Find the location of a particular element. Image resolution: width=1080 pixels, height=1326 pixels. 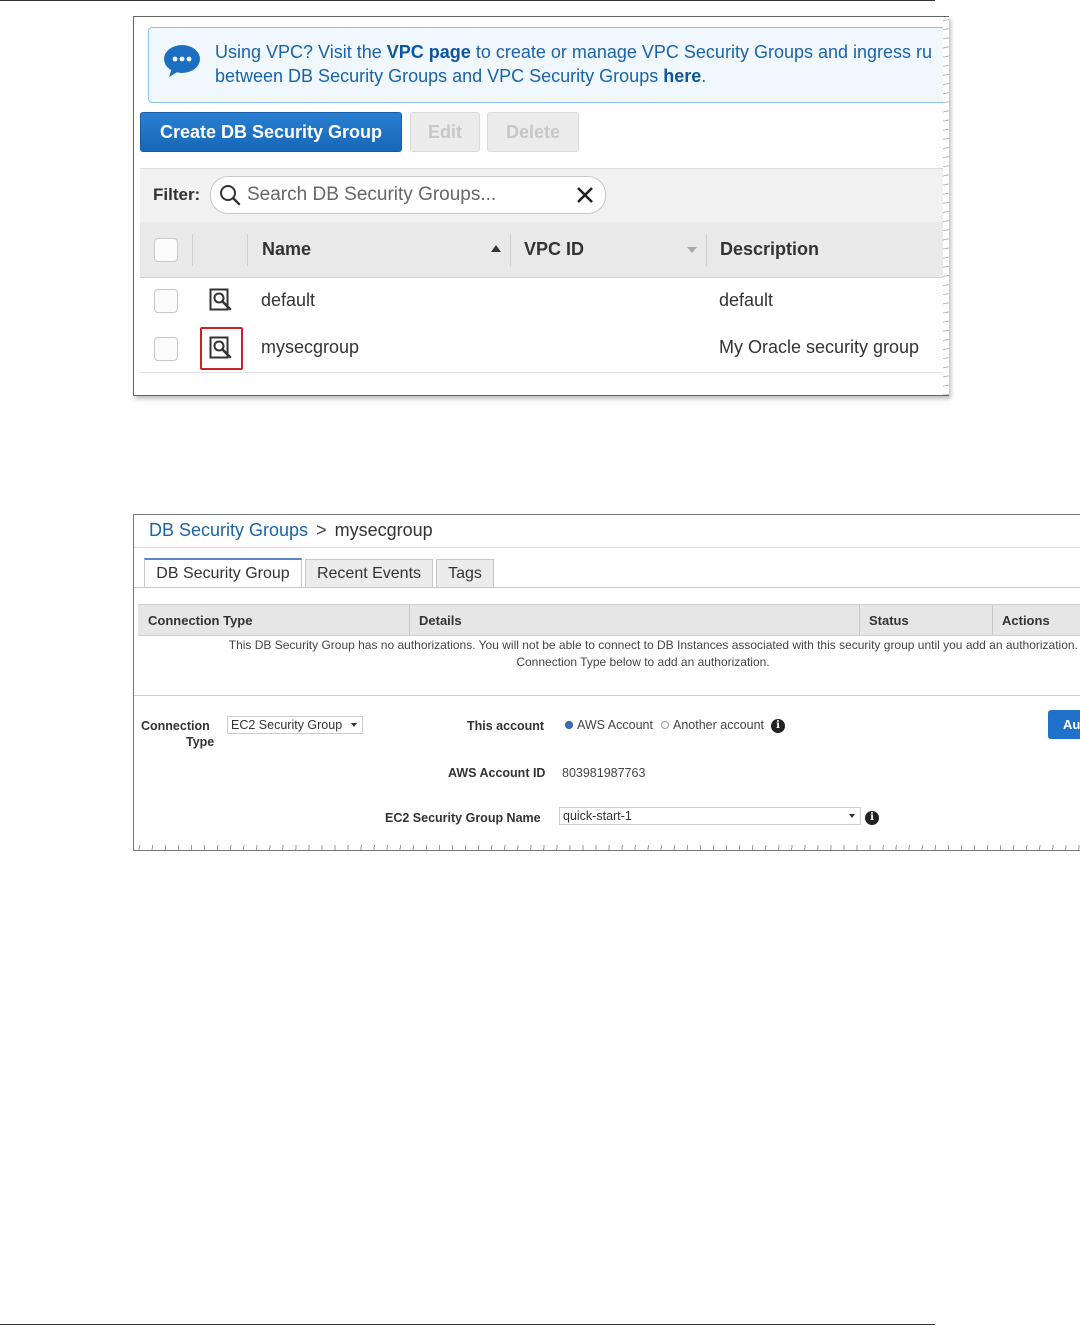

notice-line2-suffix: . is located at coordinates (704, 76).